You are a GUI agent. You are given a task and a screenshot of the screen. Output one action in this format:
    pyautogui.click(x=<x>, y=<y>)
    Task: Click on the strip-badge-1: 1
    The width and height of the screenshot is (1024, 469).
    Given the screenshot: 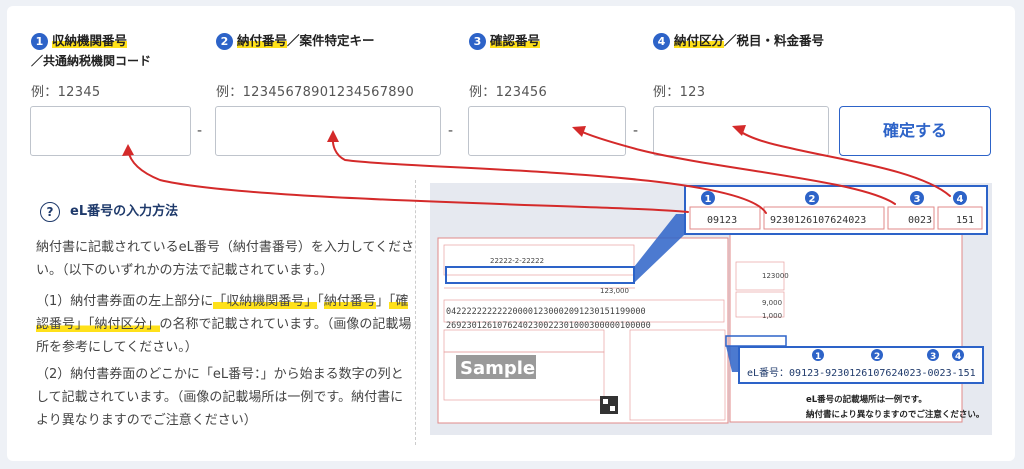 What is the action you would take?
    pyautogui.click(x=708, y=199)
    